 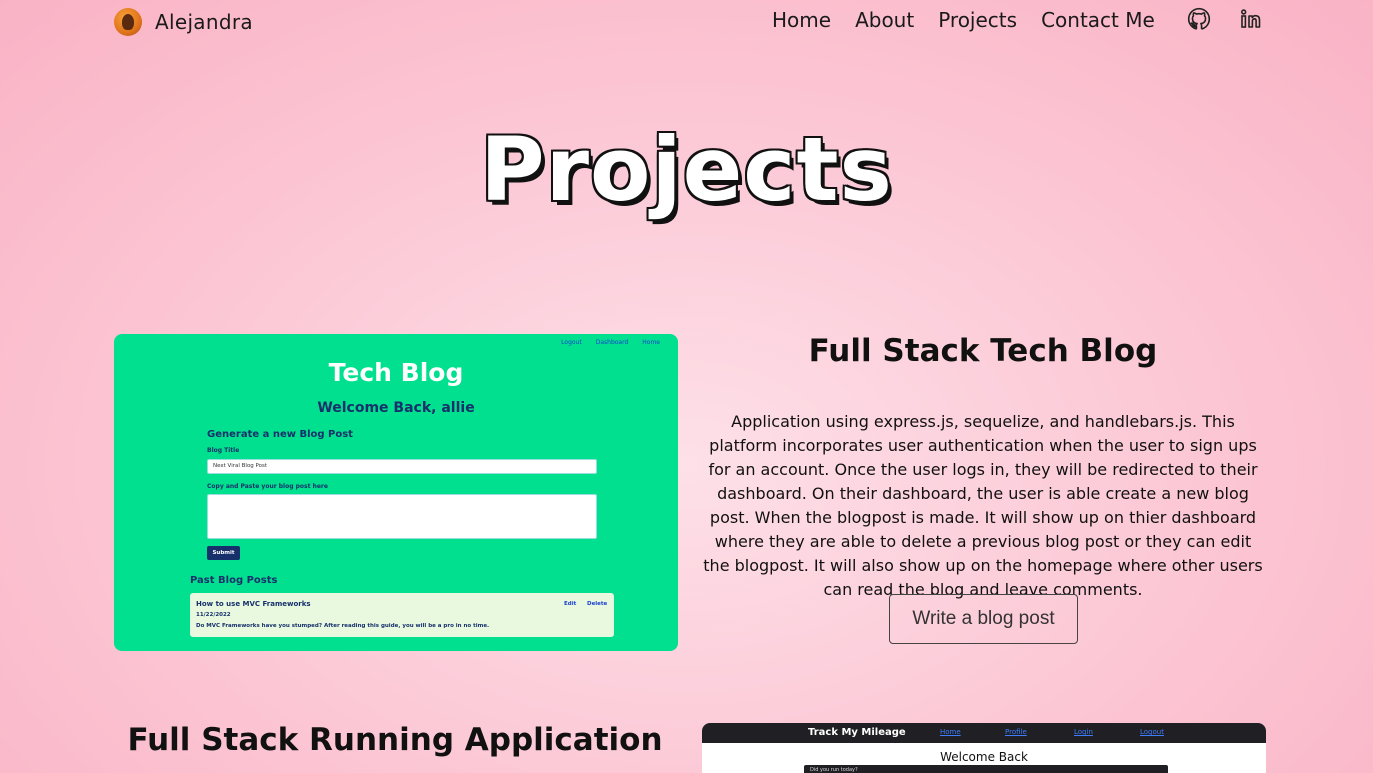 What do you see at coordinates (1098, 20) in the screenshot?
I see `nav-contact: Contact Me` at bounding box center [1098, 20].